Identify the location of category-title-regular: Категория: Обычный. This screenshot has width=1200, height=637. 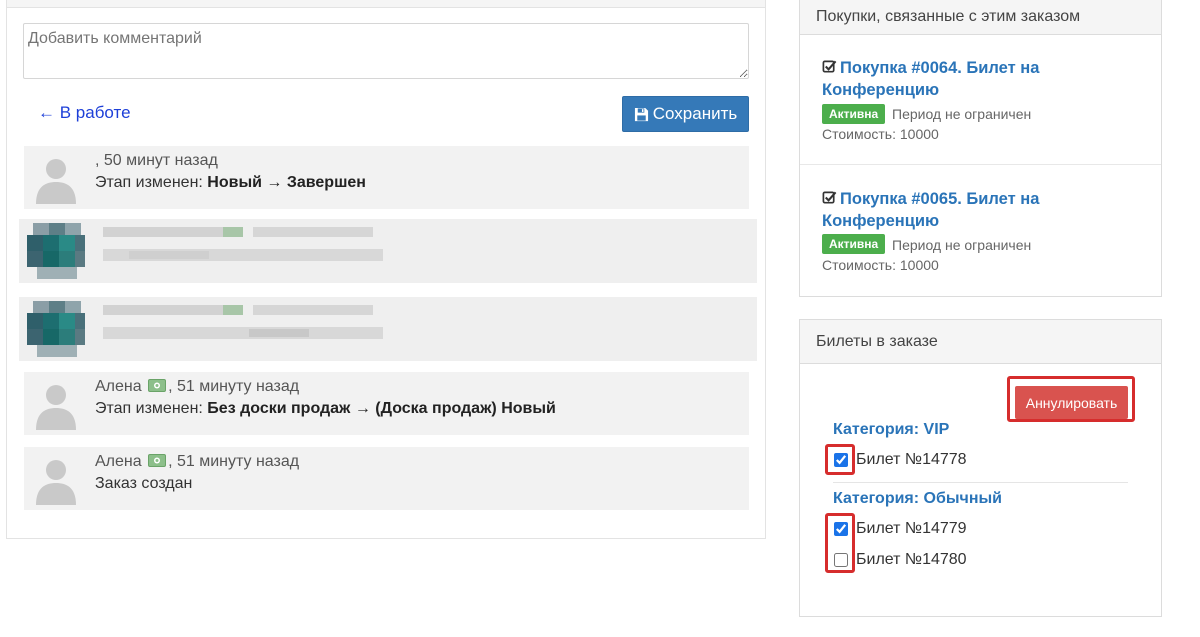
(917, 498).